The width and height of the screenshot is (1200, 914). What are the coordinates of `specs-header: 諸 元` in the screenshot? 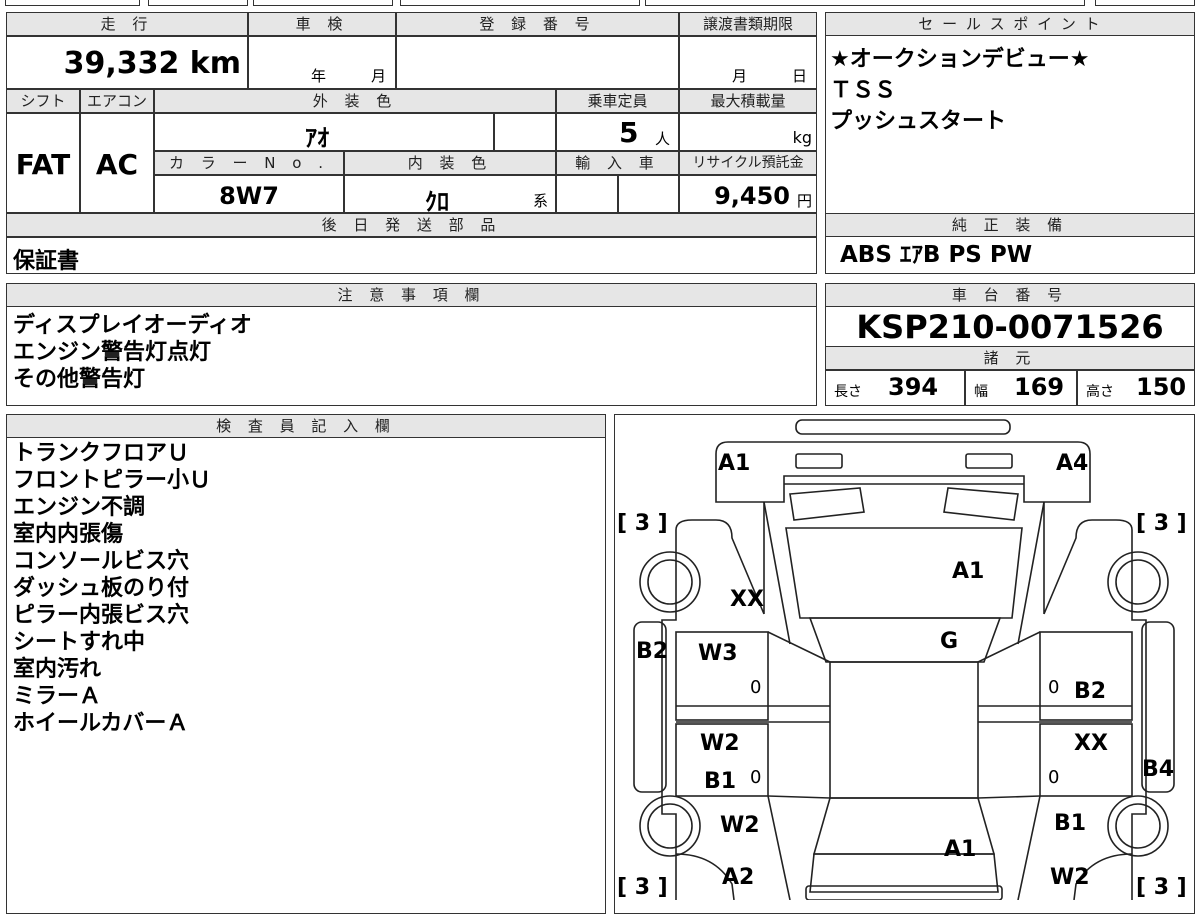 It's located at (1010, 358).